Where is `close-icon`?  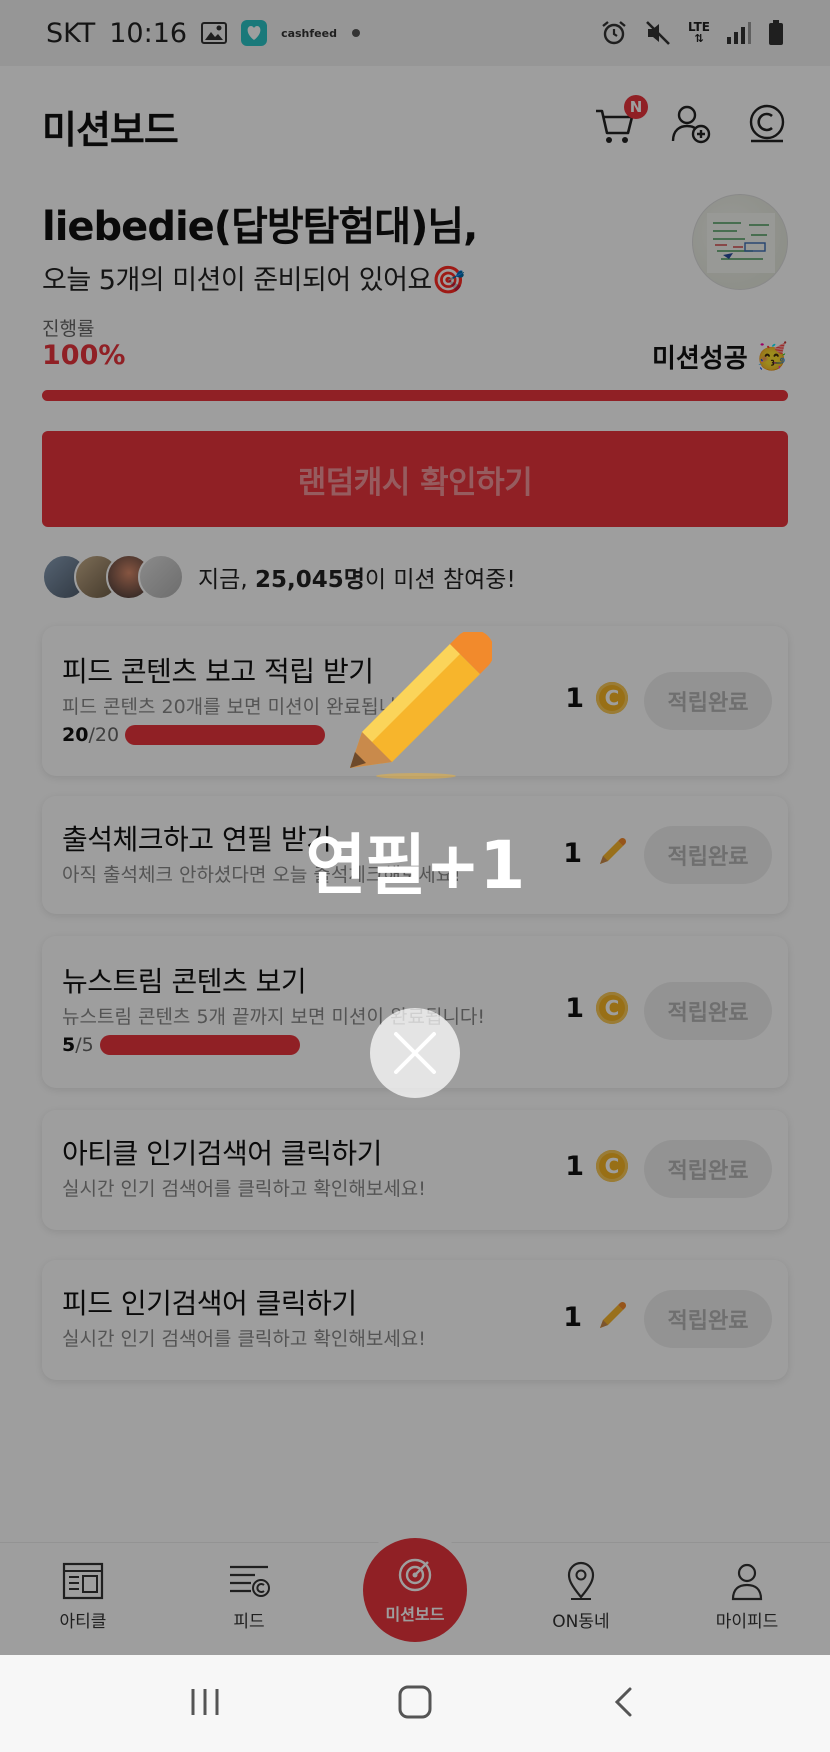
close-icon is located at coordinates (415, 1053).